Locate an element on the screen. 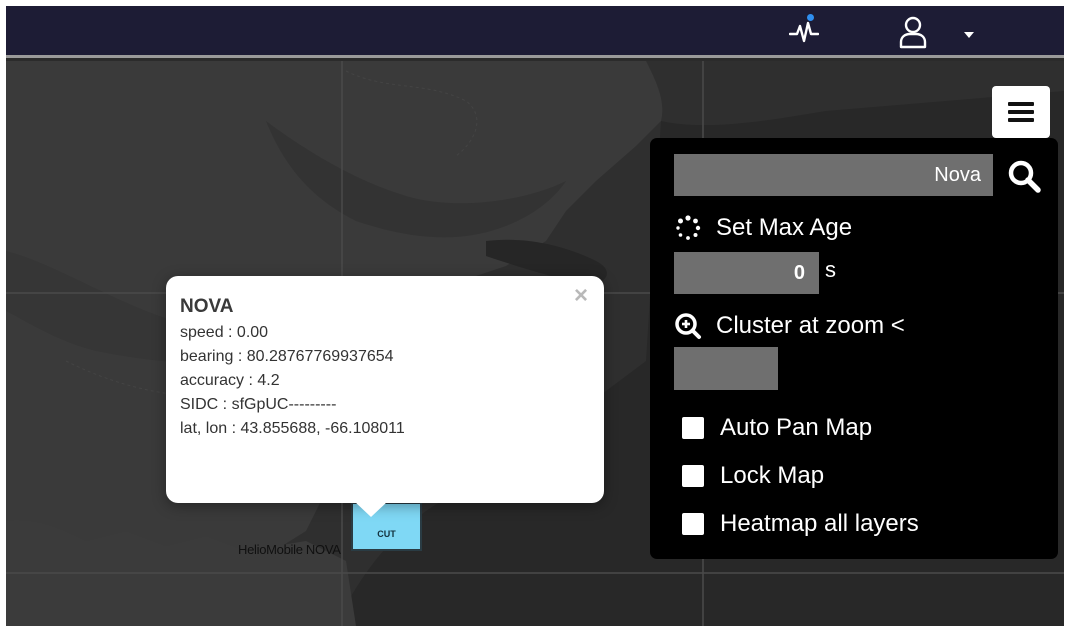 The width and height of the screenshot is (1065, 626). marker-label: HelioMobile NOVA is located at coordinates (289, 549).